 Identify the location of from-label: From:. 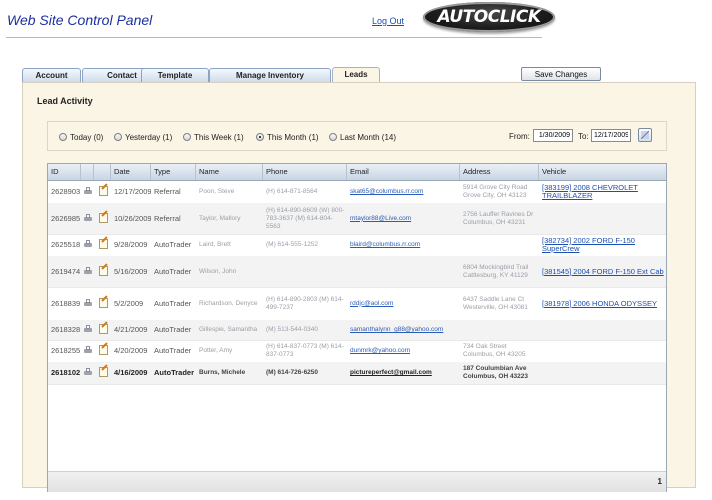
(519, 136).